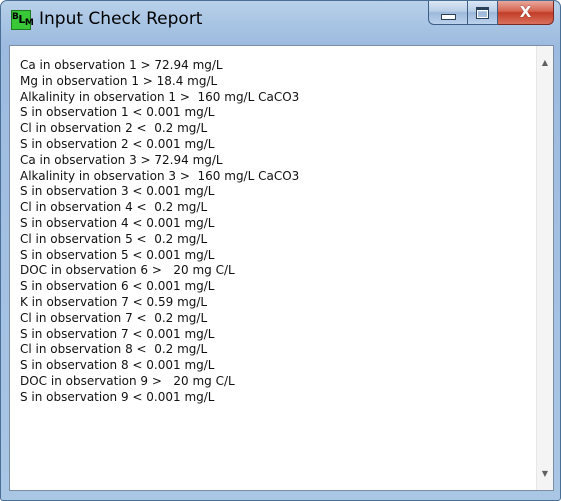  I want to click on minimize-button, so click(448, 13).